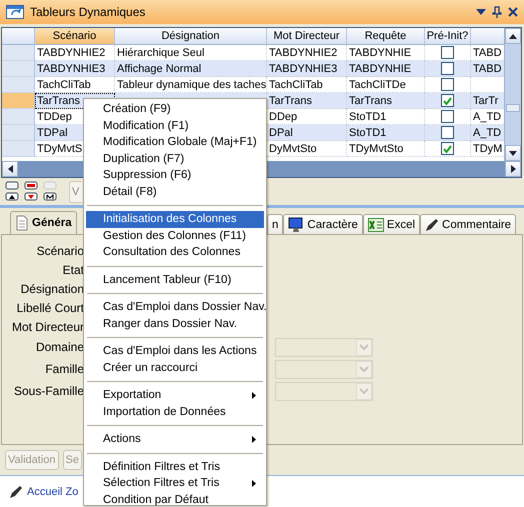 Image resolution: width=524 pixels, height=507 pixels. What do you see at coordinates (307, 149) in the screenshot?
I see `table-cell: DyMvtSto` at bounding box center [307, 149].